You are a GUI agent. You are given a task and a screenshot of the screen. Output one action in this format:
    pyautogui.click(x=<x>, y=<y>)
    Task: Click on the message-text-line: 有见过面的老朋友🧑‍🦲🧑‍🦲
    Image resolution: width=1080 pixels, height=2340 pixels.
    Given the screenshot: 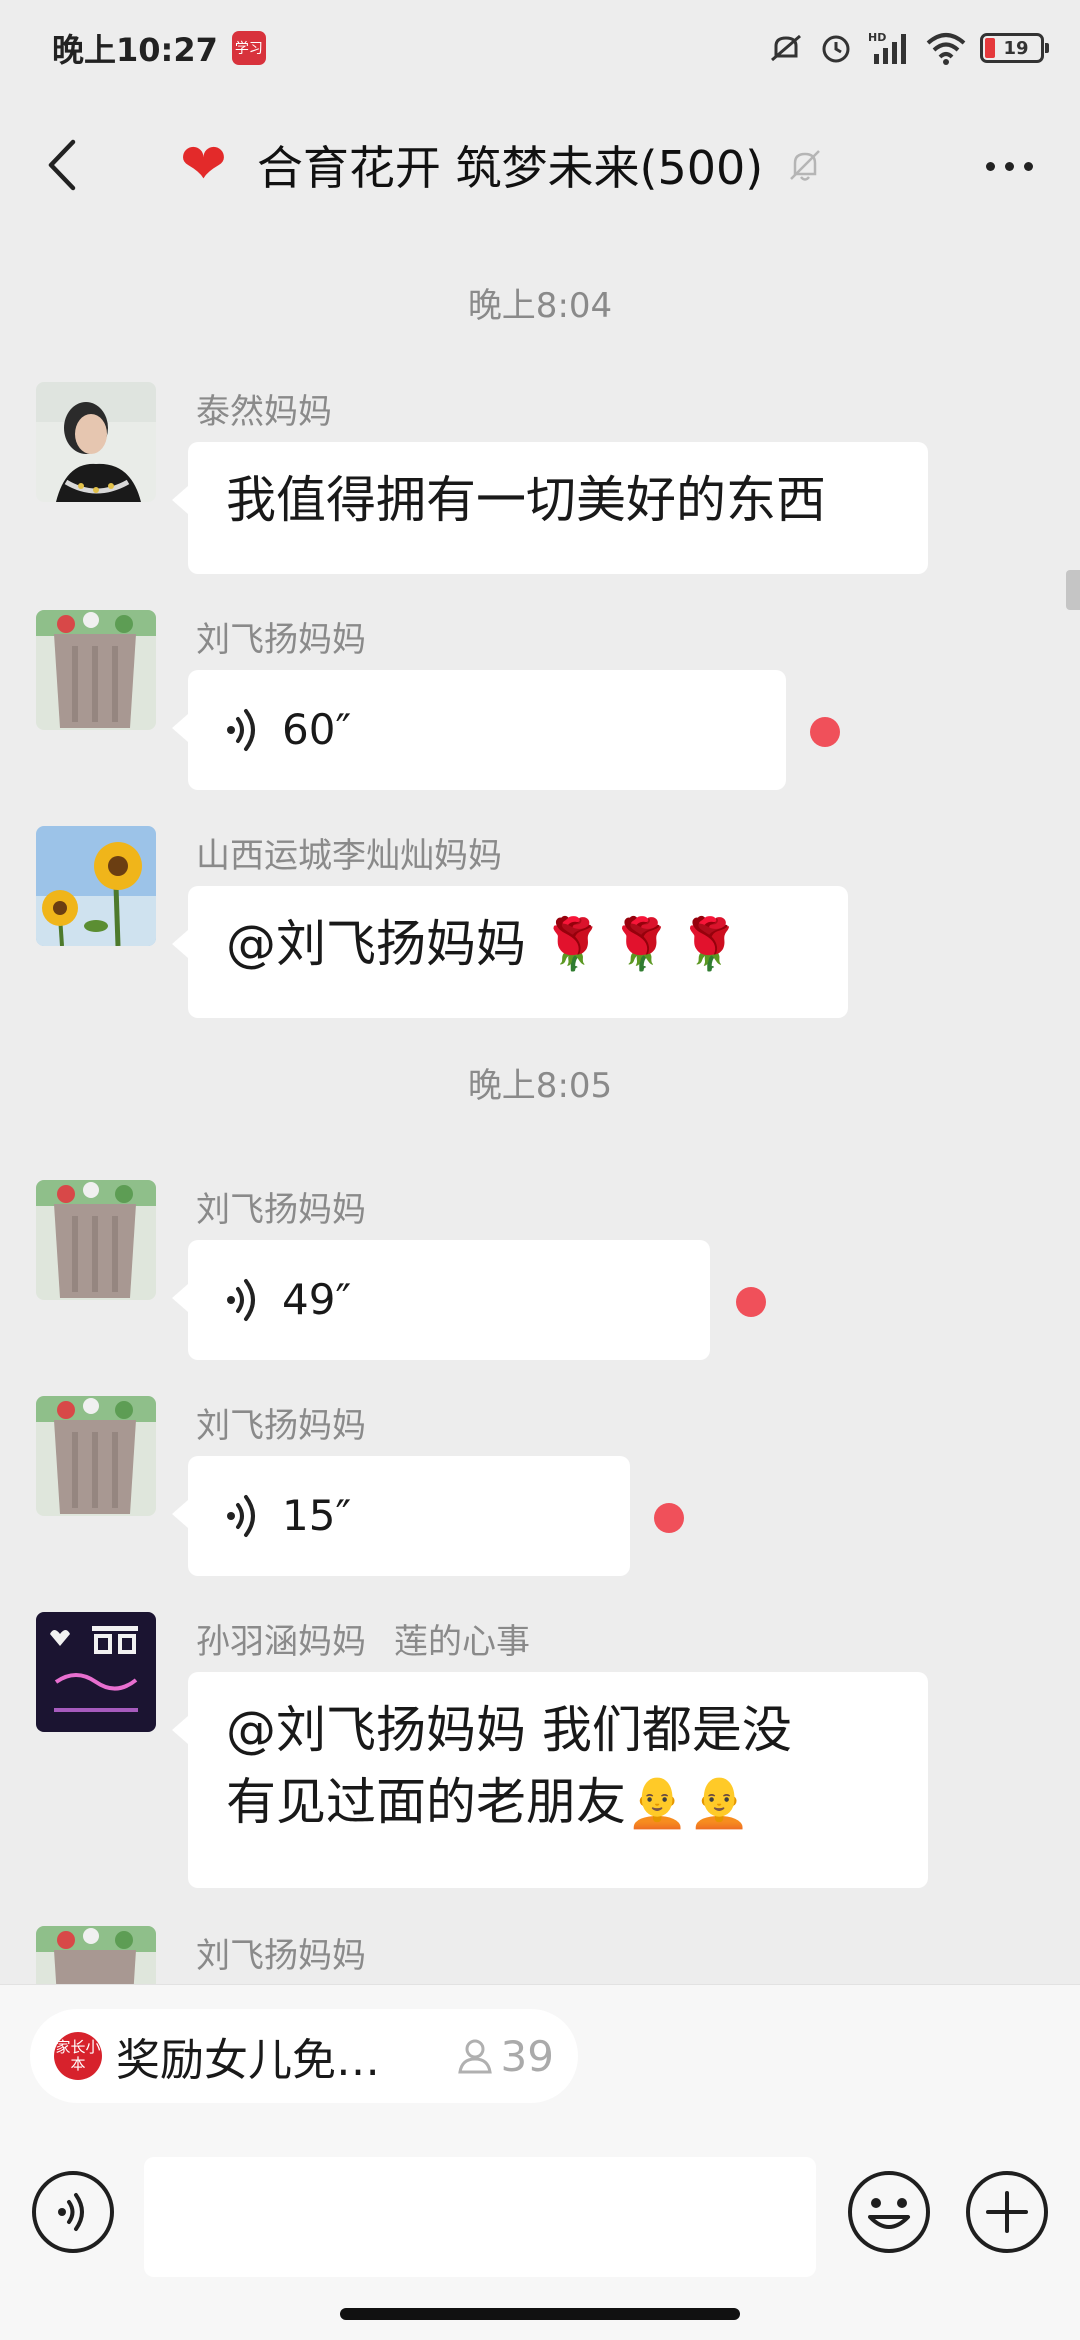 What is the action you would take?
    pyautogui.click(x=558, y=1802)
    